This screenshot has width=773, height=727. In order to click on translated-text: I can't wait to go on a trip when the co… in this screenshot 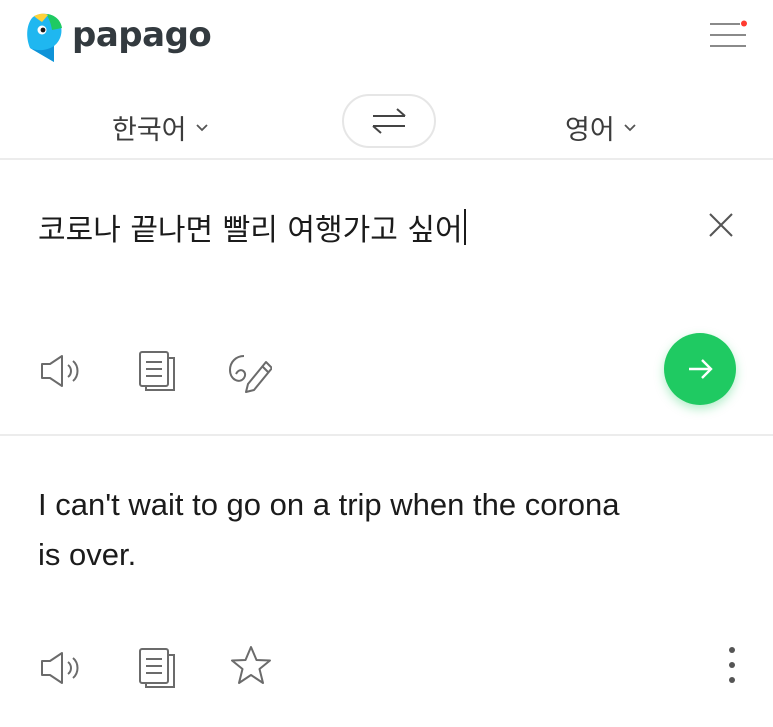, I will do `click(329, 529)`.